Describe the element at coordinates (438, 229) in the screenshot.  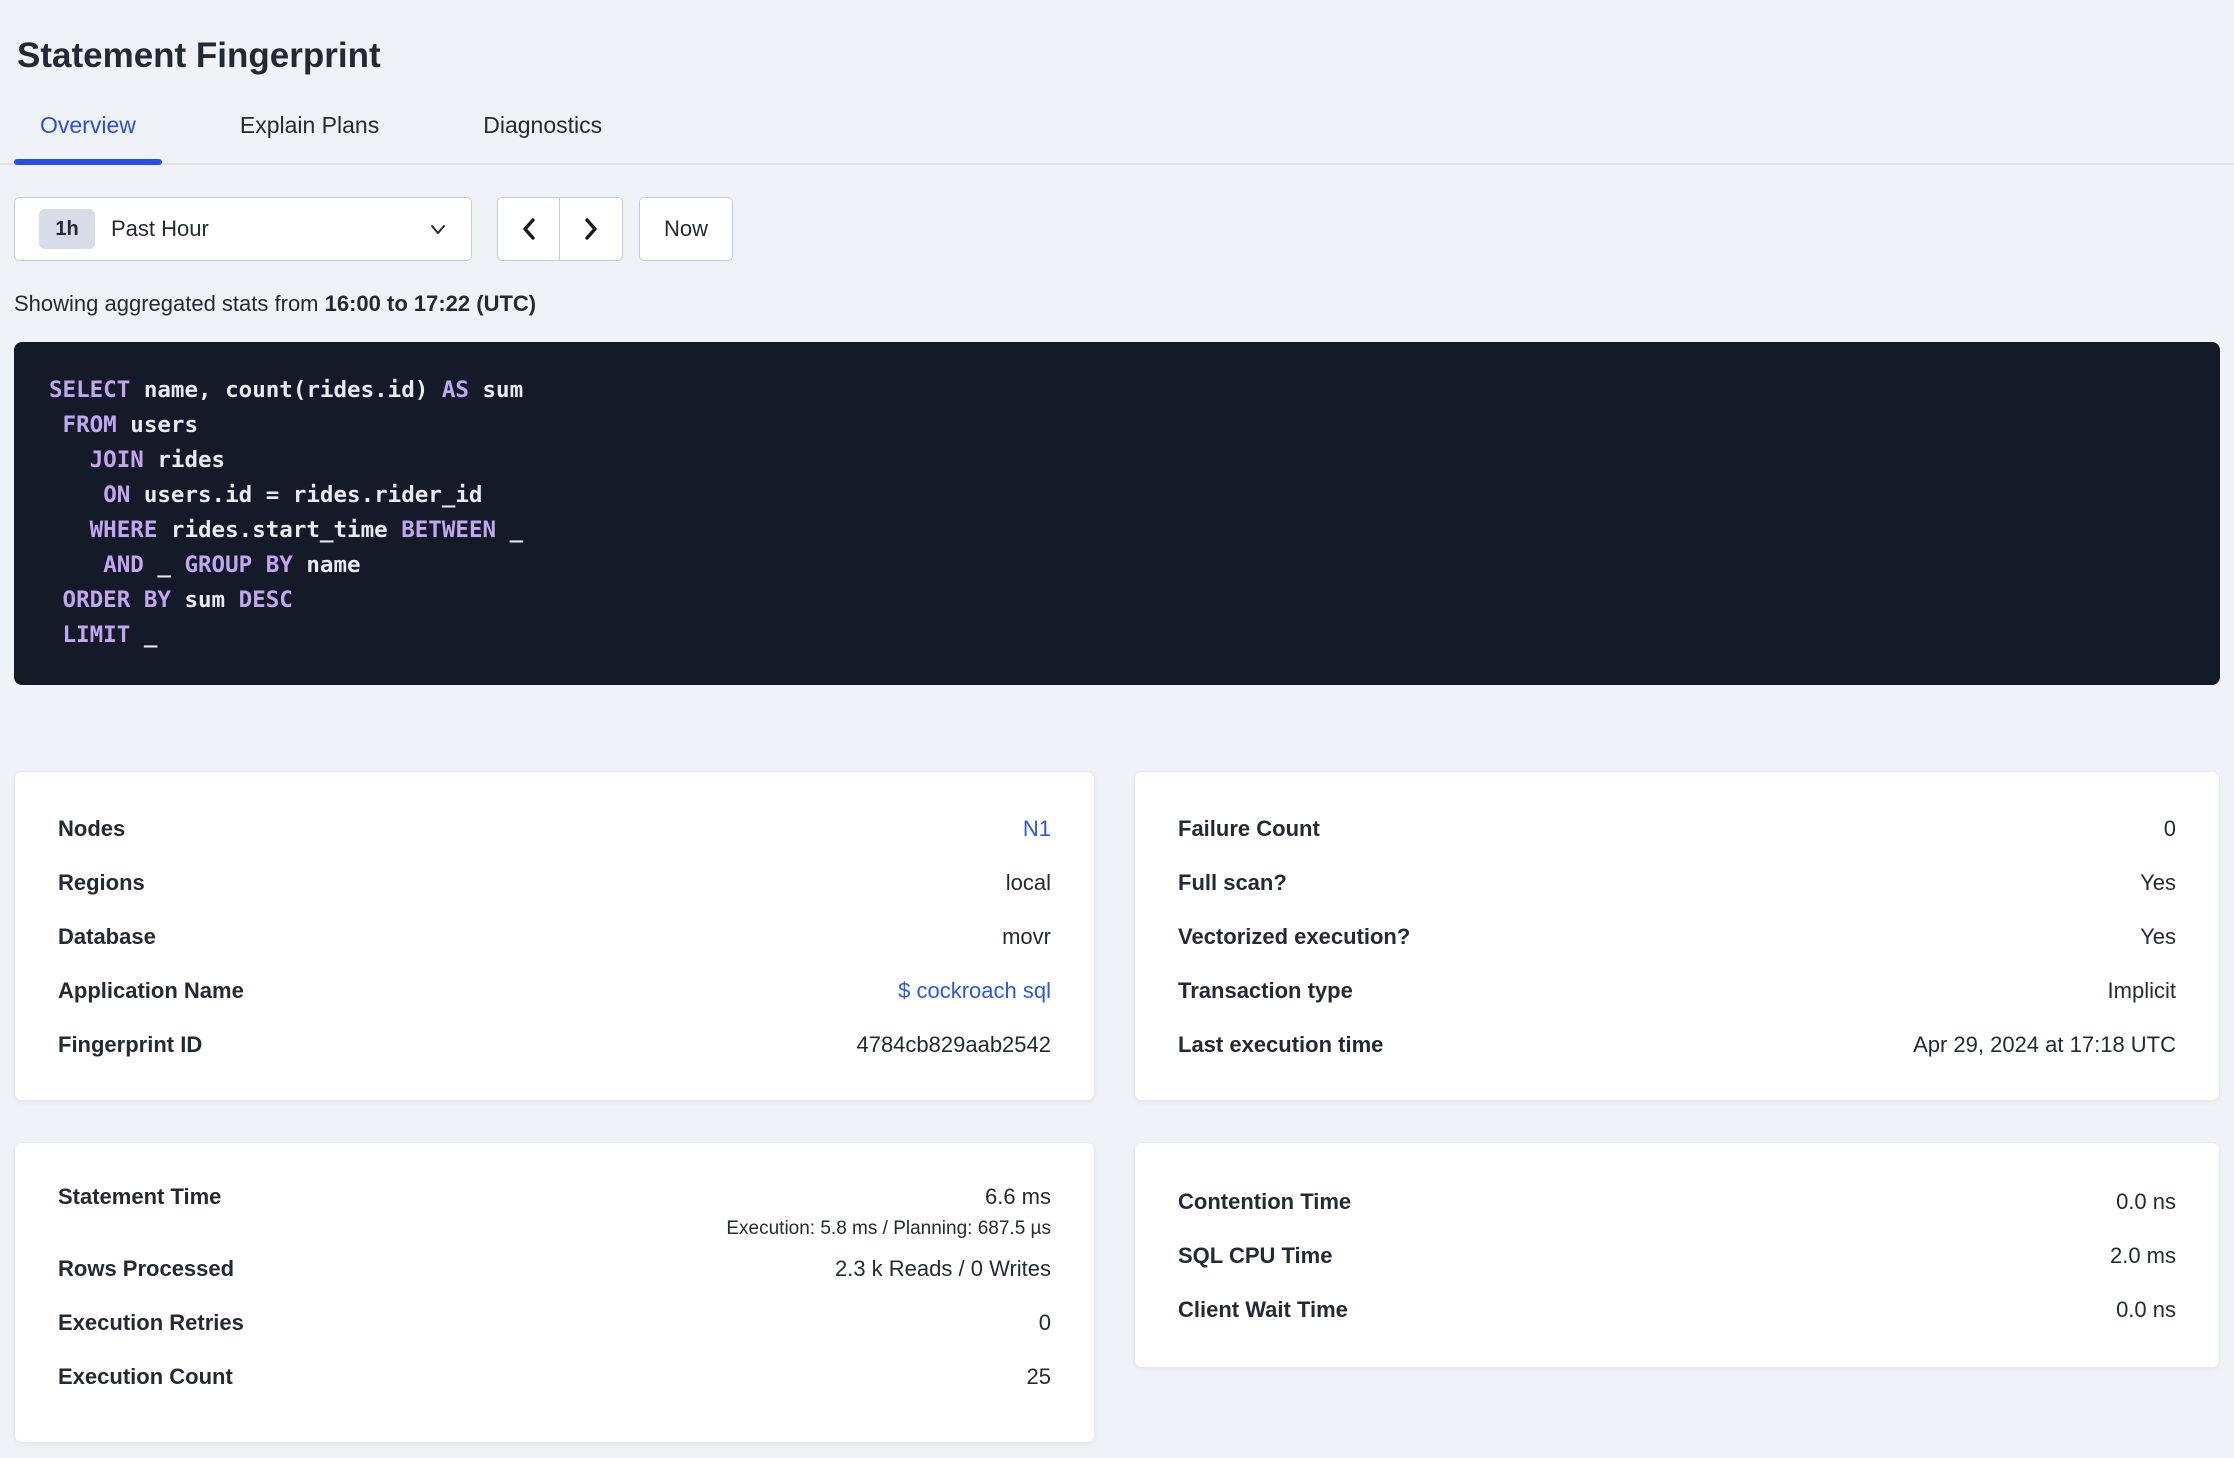
I see `chevron-down-icon` at that location.